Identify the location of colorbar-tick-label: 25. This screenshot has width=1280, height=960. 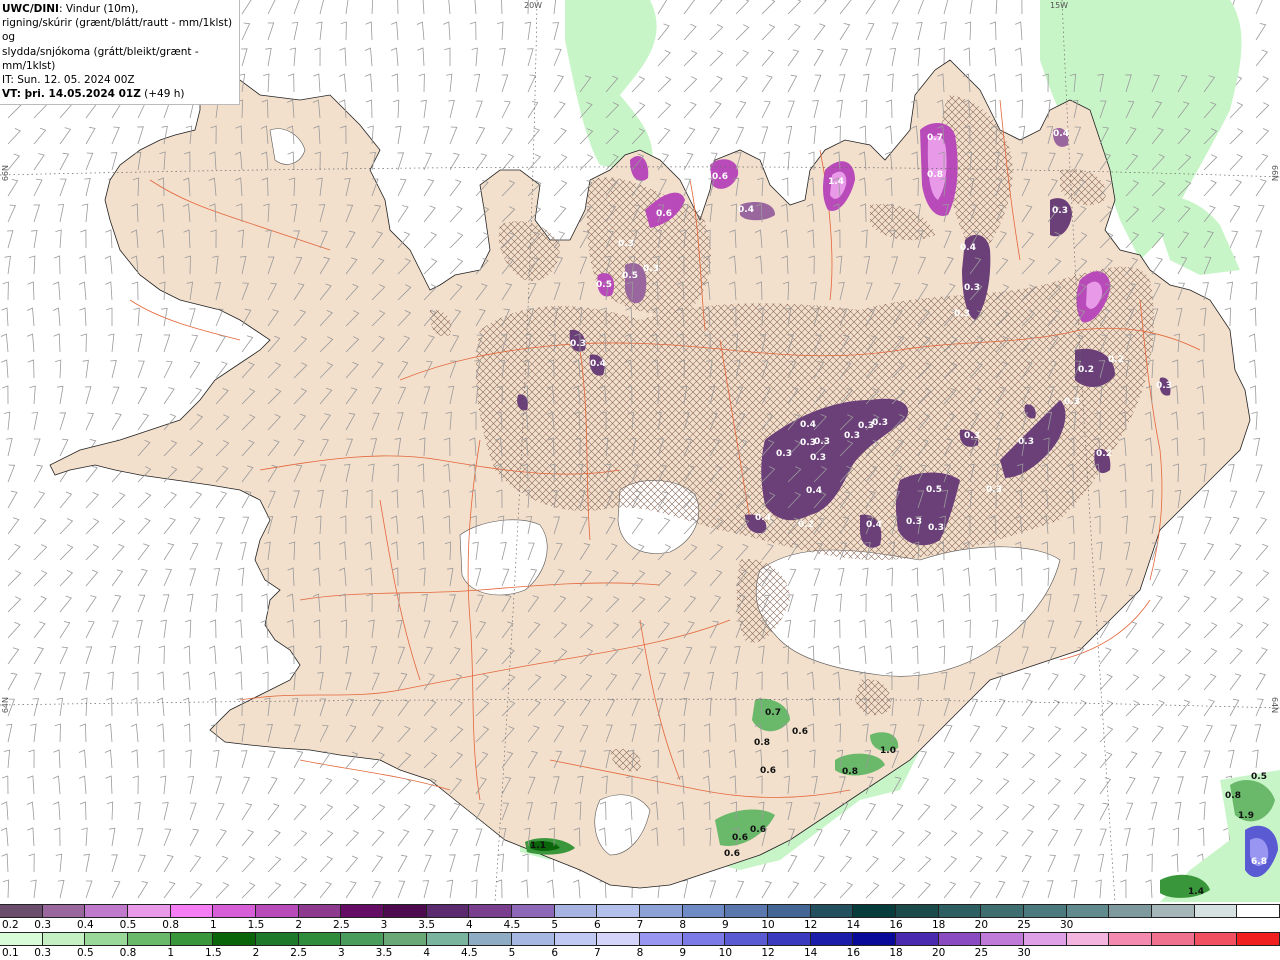
(981, 953).